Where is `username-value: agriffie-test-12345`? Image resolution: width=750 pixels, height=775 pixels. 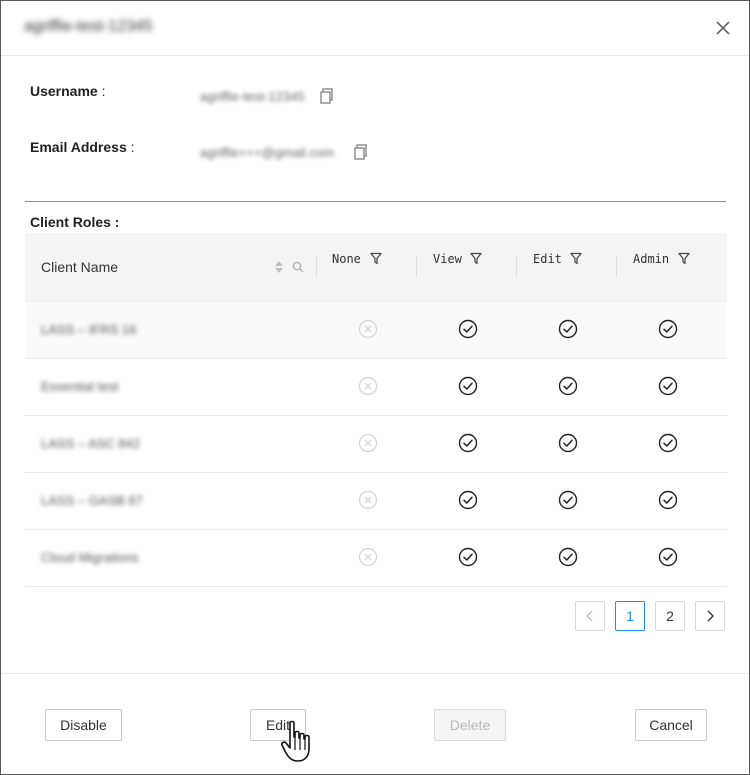
username-value: agriffie-test-12345 is located at coordinates (252, 96).